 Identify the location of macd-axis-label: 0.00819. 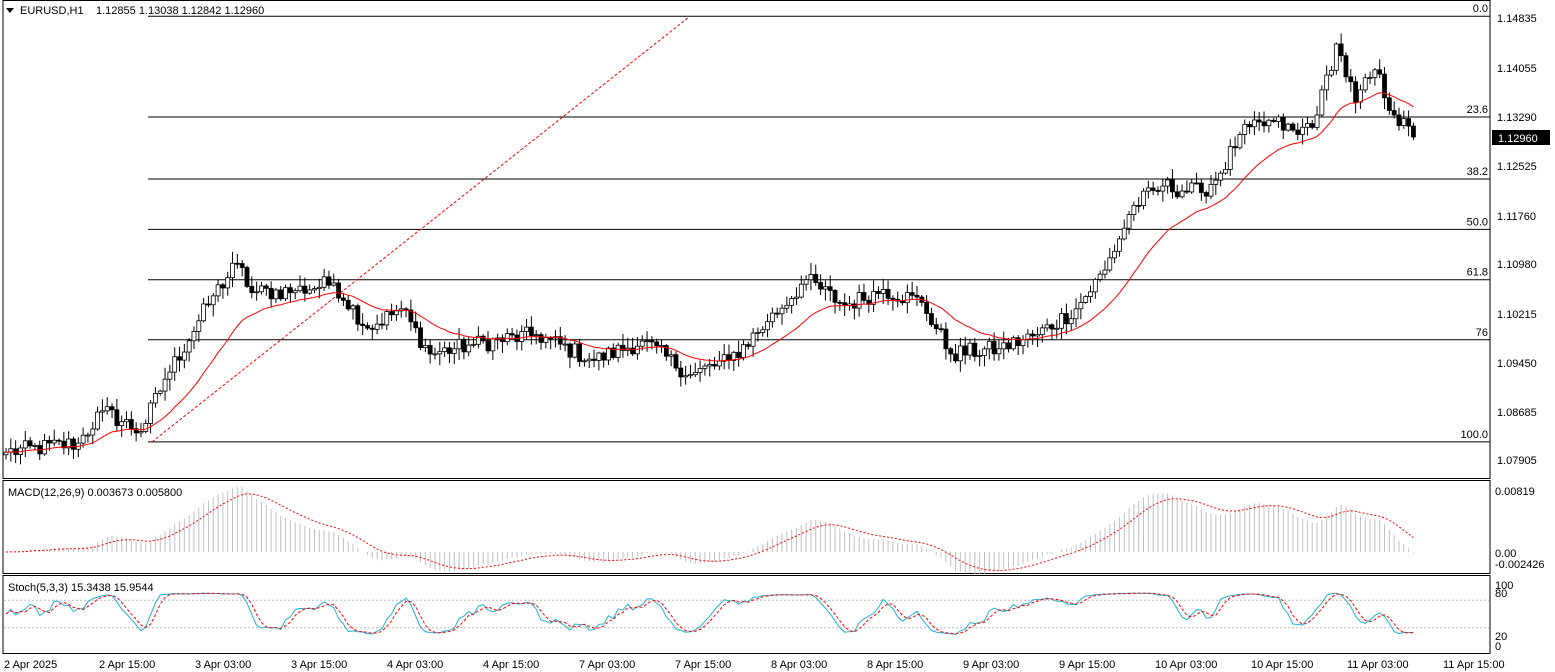
(1515, 492).